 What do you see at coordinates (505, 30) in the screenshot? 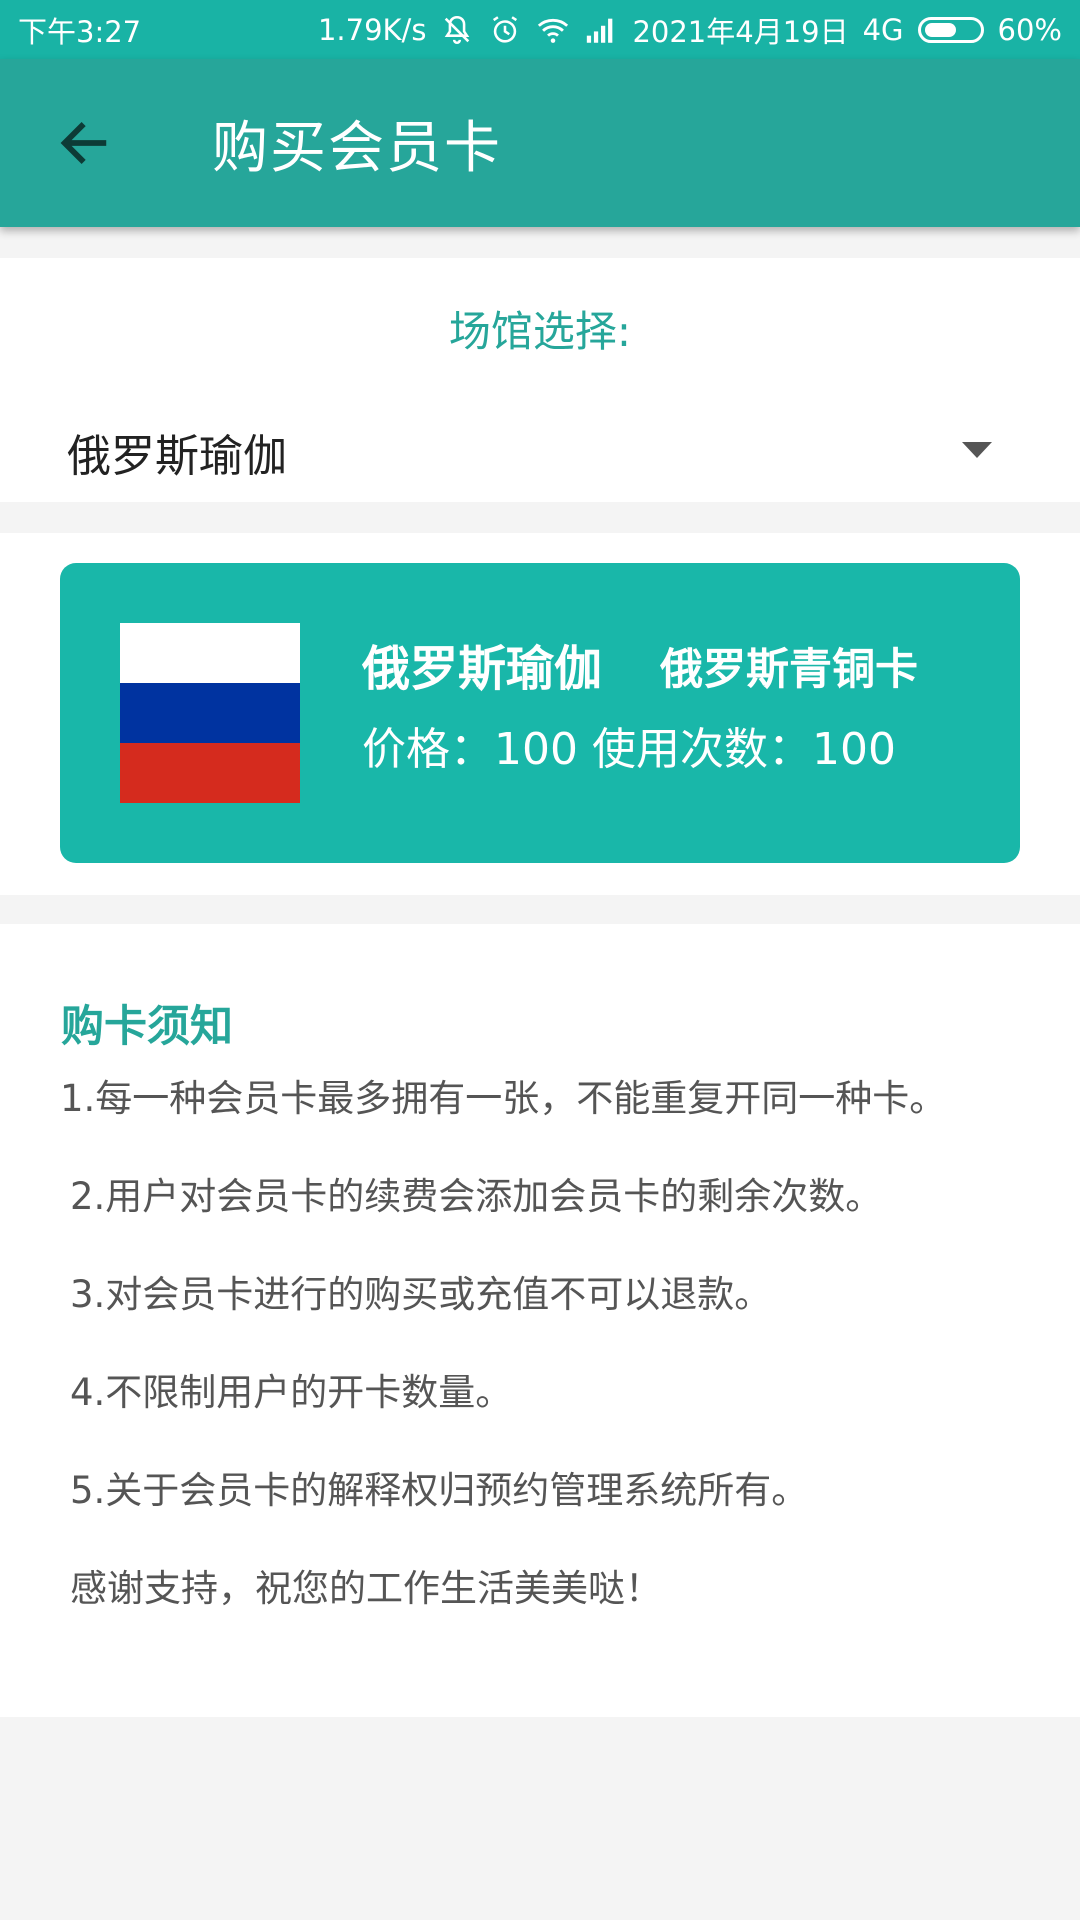
I see `alarm-icon` at bounding box center [505, 30].